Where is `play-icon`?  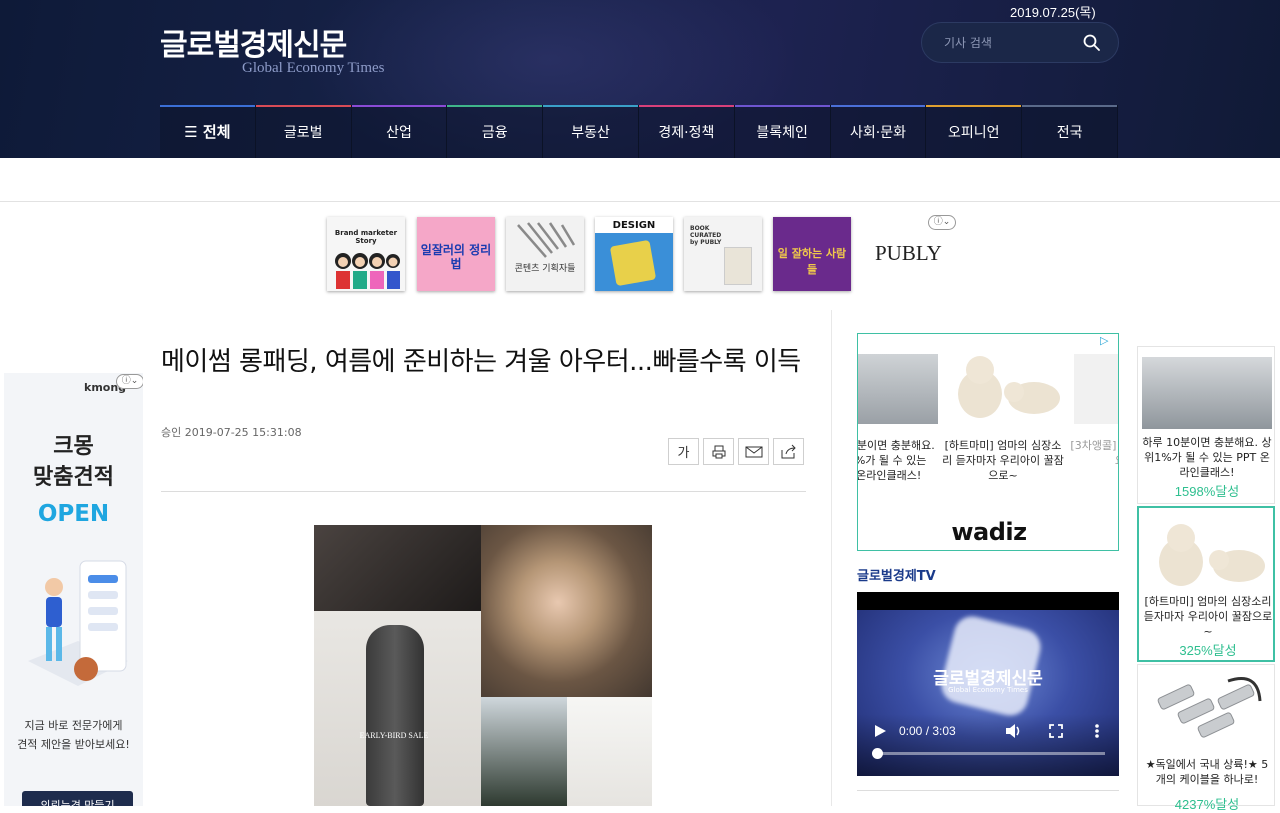 play-icon is located at coordinates (880, 731).